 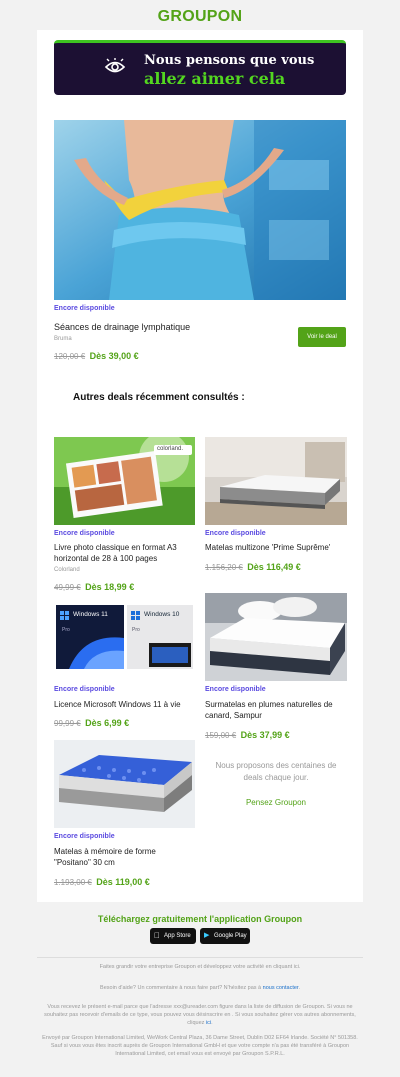 What do you see at coordinates (123, 882) in the screenshot?
I see `deal-new-price: Dès 119,00 €` at bounding box center [123, 882].